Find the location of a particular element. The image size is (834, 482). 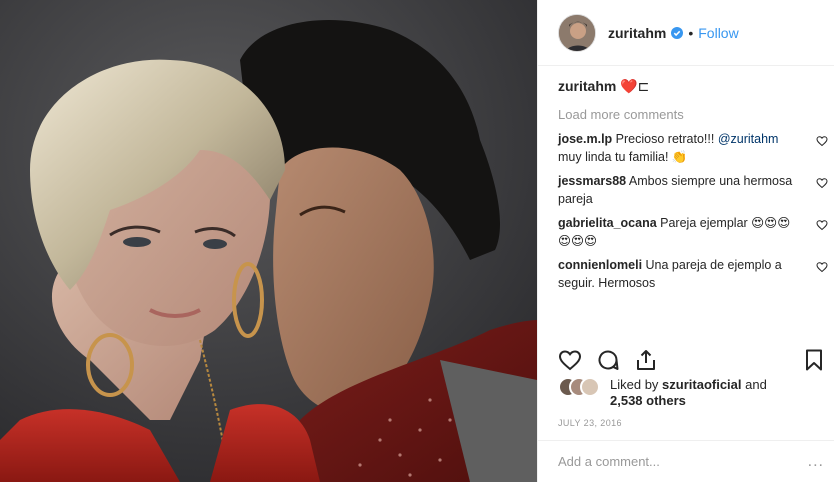

likes-others-link: 2,538 others is located at coordinates (648, 400).